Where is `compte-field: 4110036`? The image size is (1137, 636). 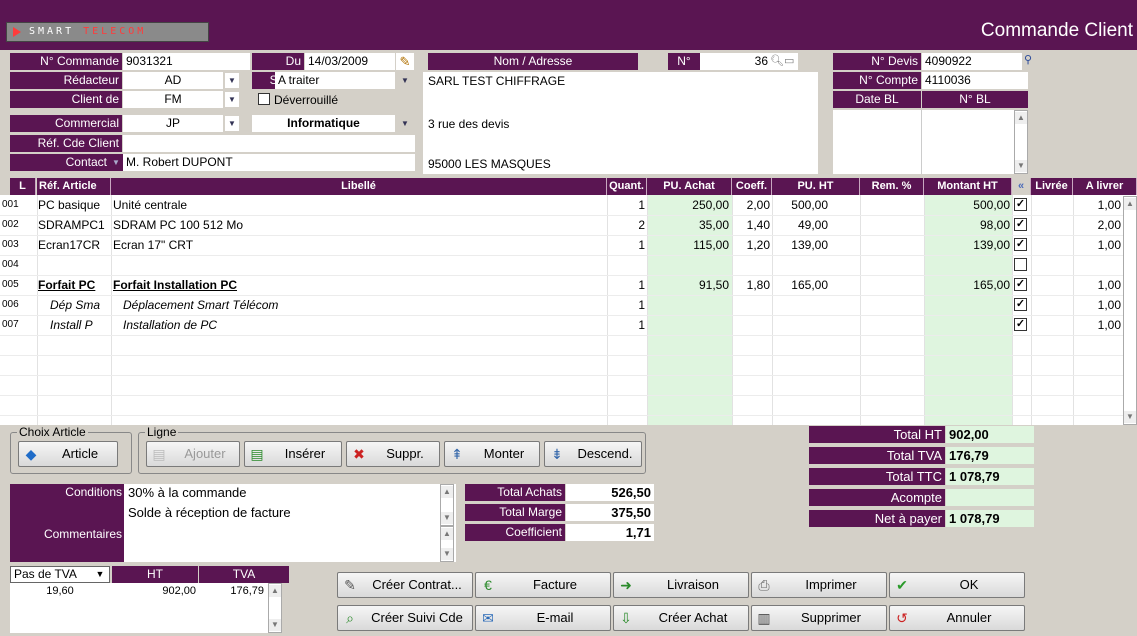 compte-field: 4110036 is located at coordinates (975, 80).